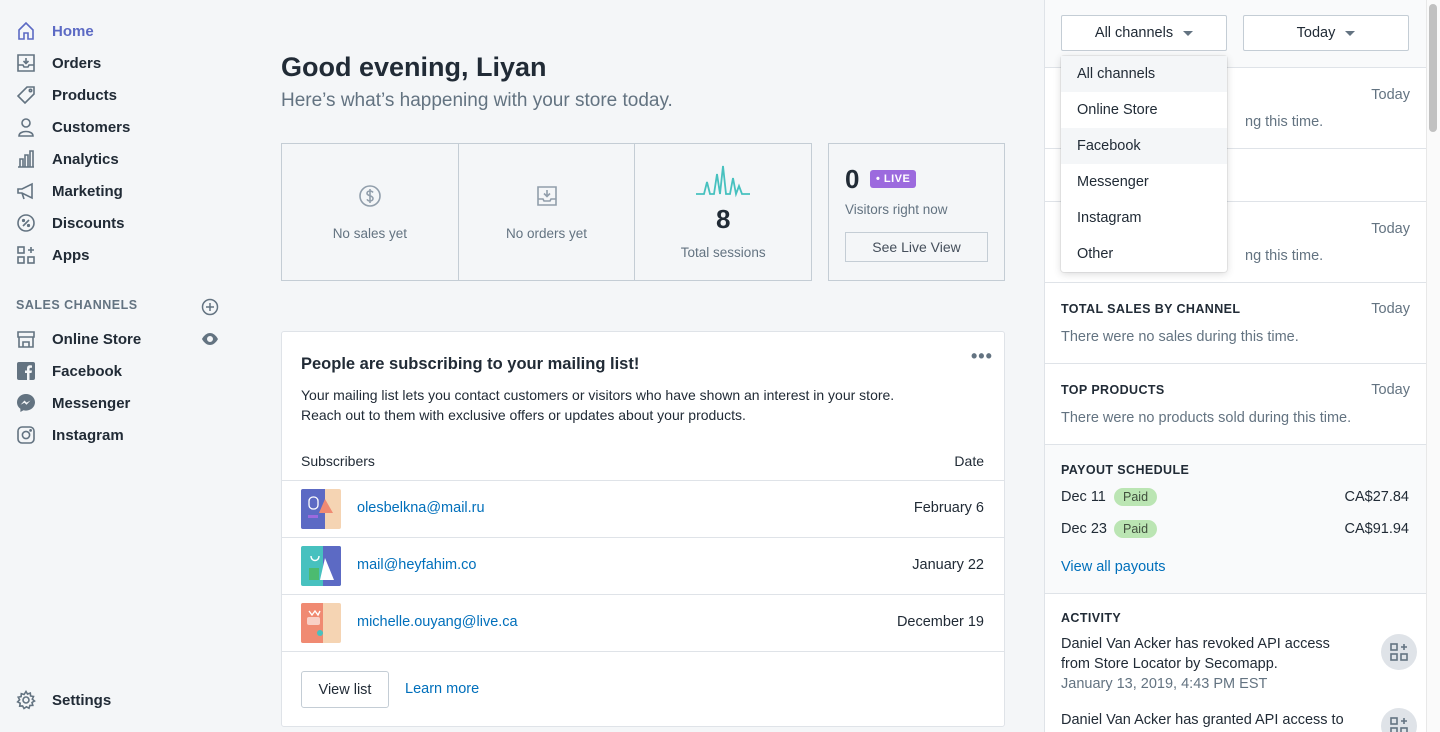 Image resolution: width=1440 pixels, height=732 pixels. I want to click on nav-label: Products, so click(85, 95).